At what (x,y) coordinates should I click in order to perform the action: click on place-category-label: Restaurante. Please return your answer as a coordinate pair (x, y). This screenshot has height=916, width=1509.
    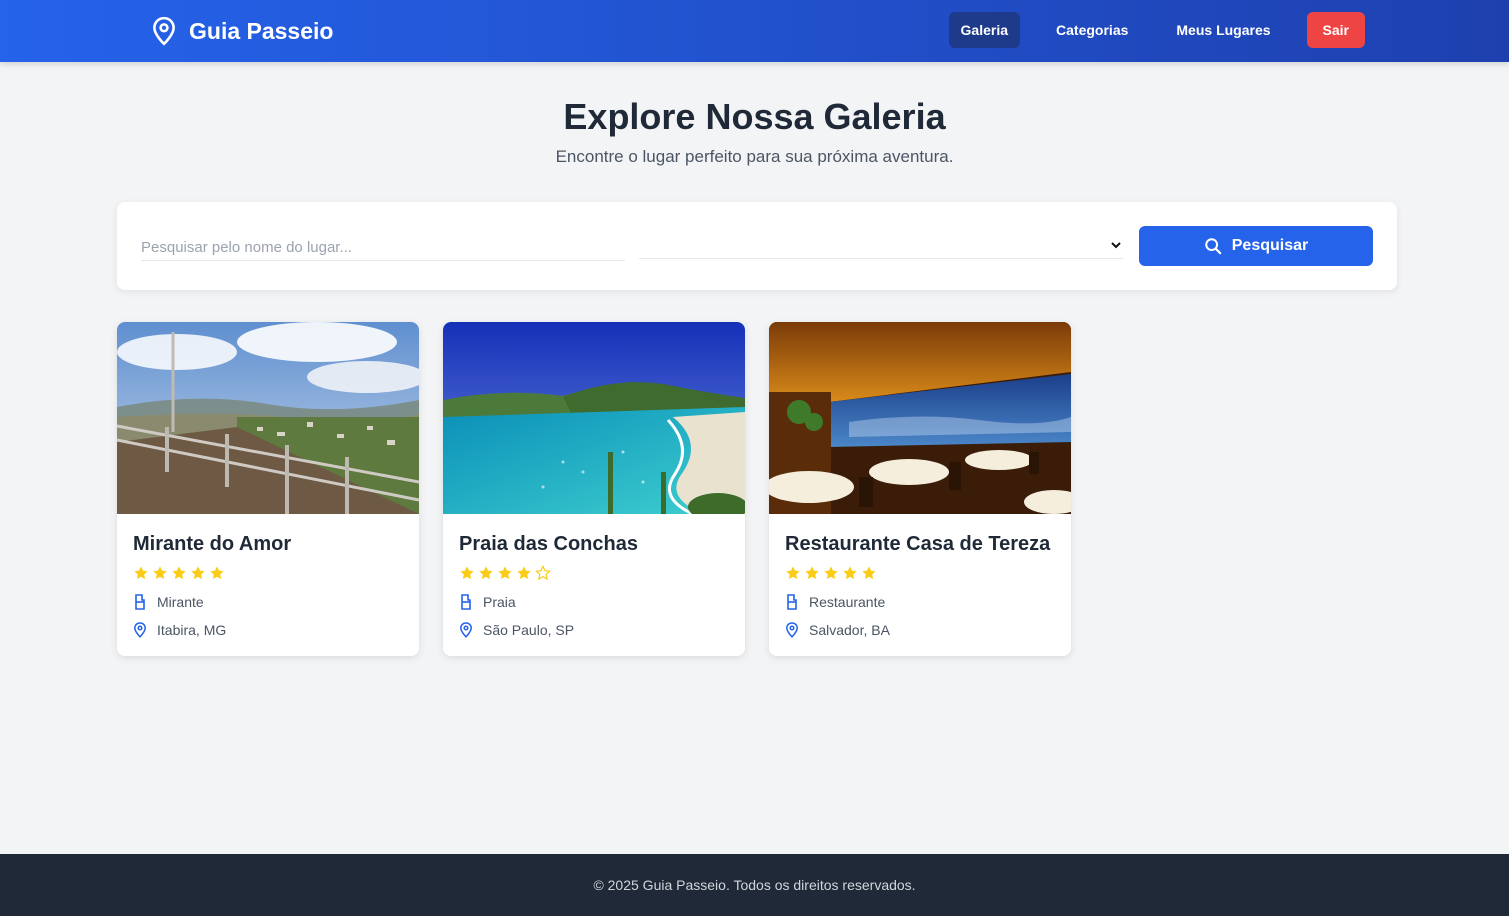
    Looking at the image, I should click on (847, 602).